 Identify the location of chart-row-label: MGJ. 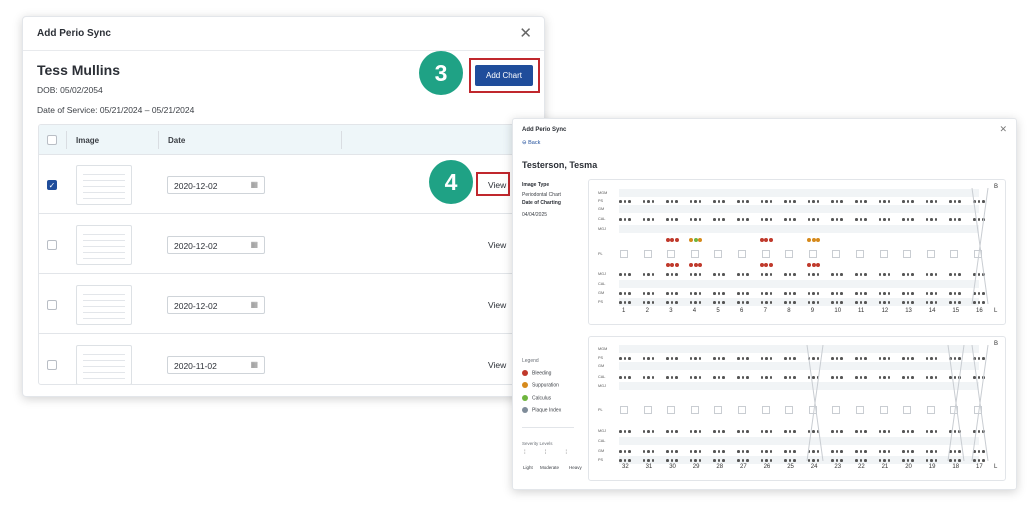
(602, 431).